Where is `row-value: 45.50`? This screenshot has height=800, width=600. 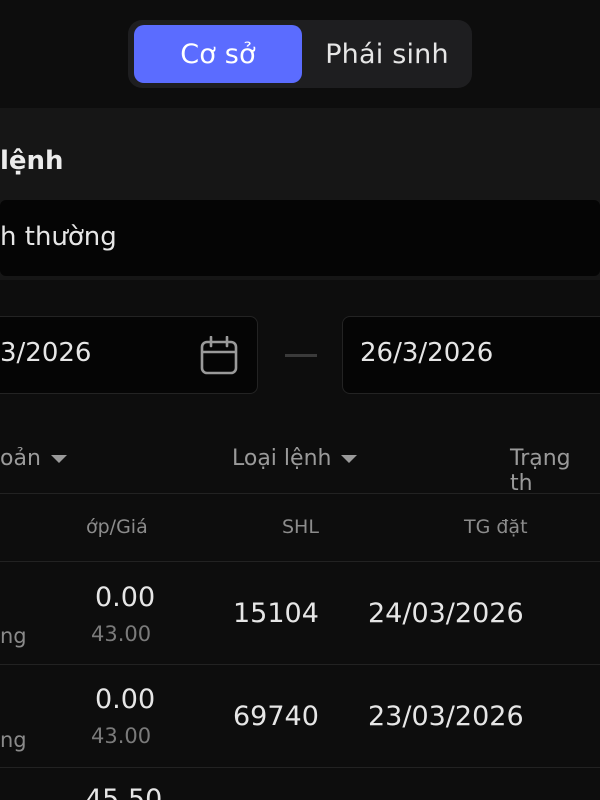
row-value: 45.50 is located at coordinates (124, 792).